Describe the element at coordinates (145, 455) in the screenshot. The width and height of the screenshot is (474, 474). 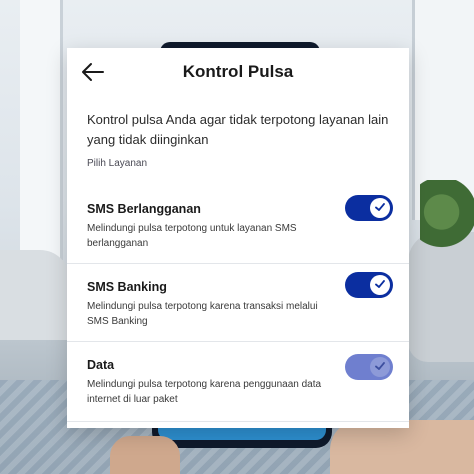
I see `hand-thumb` at that location.